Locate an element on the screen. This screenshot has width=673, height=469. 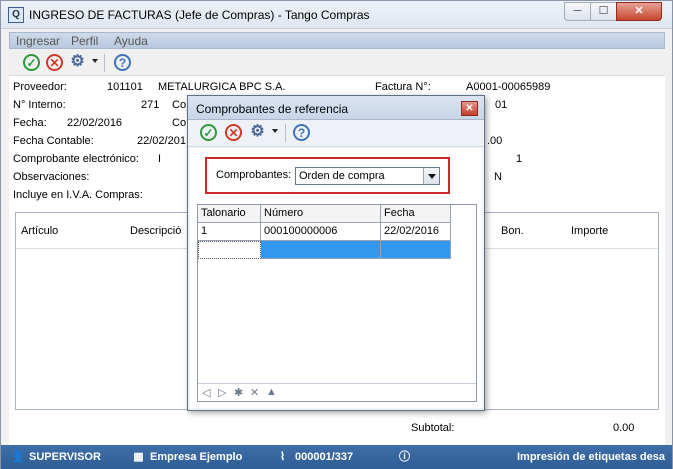
col-bon: Bon. is located at coordinates (512, 231).